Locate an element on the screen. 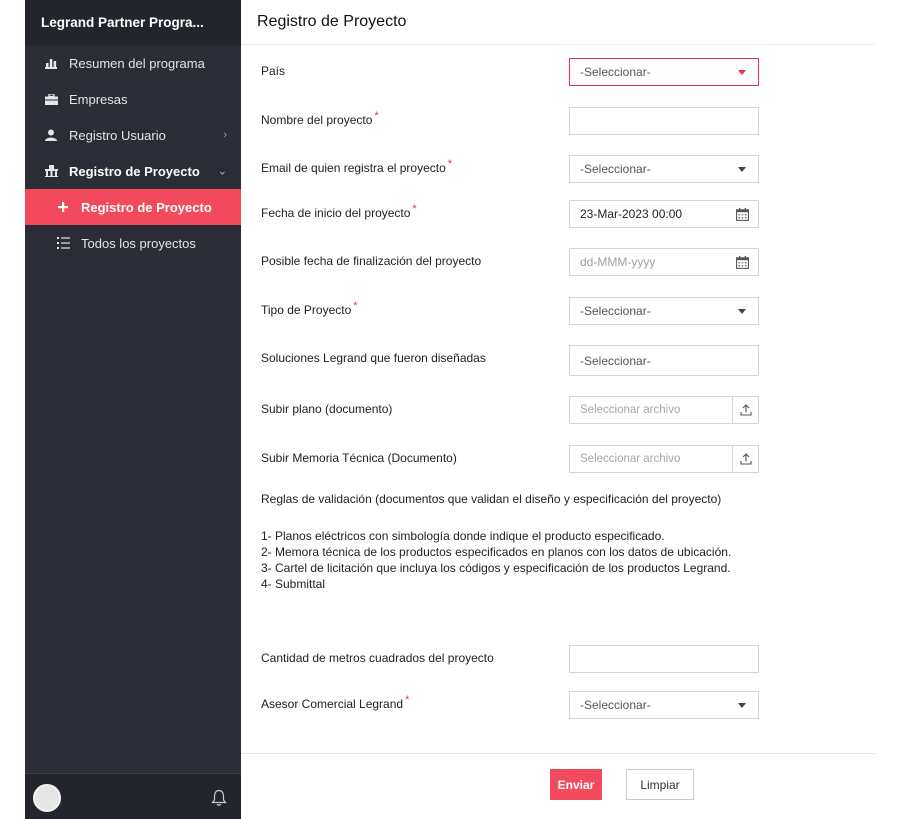 This screenshot has height=819, width=900. sidebar-subitem-todos-proyectos: Todos los proyectos is located at coordinates (133, 243).